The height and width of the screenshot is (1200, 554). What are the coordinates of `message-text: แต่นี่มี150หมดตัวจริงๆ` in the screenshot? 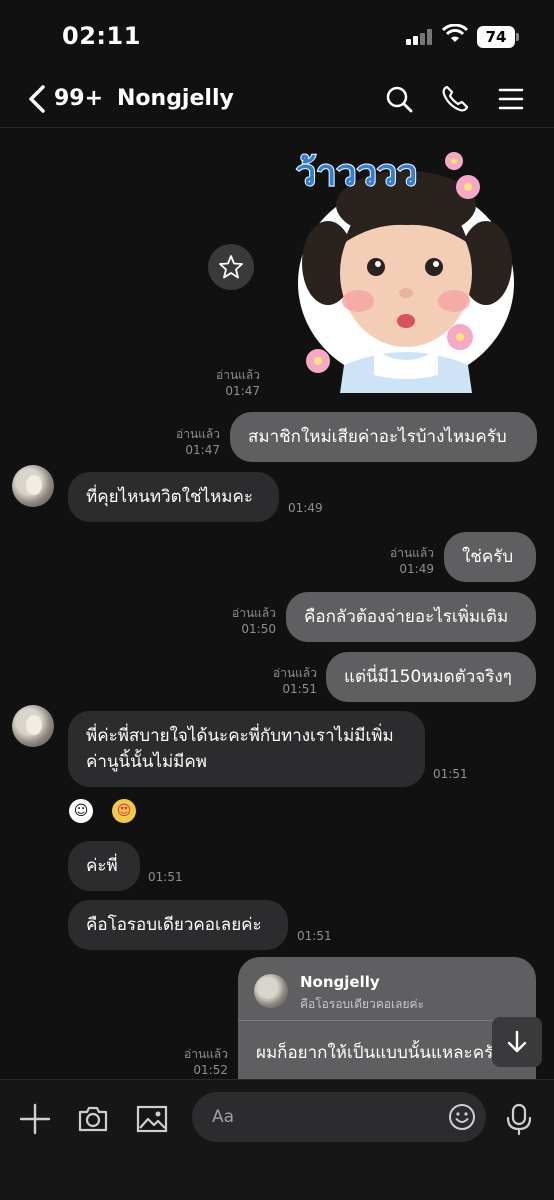 It's located at (428, 677).